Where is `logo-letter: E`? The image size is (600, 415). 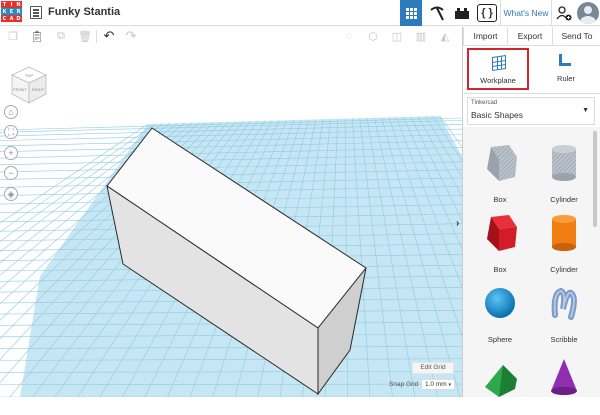
logo-letter: E is located at coordinates (11, 11).